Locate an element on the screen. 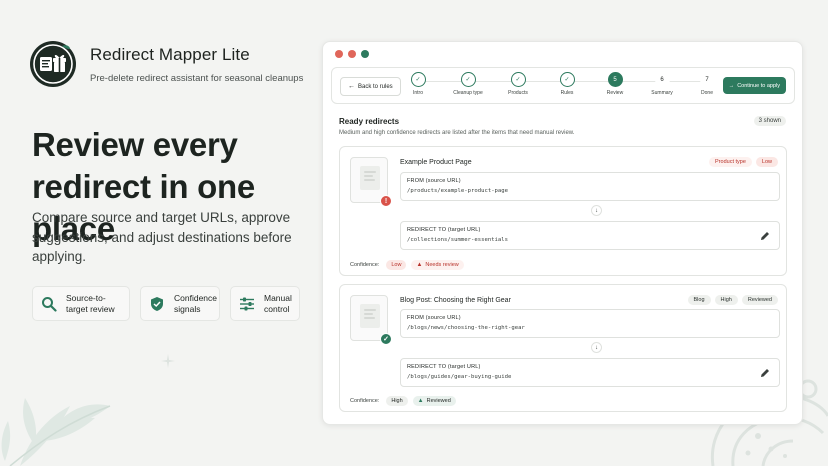 The image size is (828, 466). window-maximize-dot is located at coordinates (365, 54).